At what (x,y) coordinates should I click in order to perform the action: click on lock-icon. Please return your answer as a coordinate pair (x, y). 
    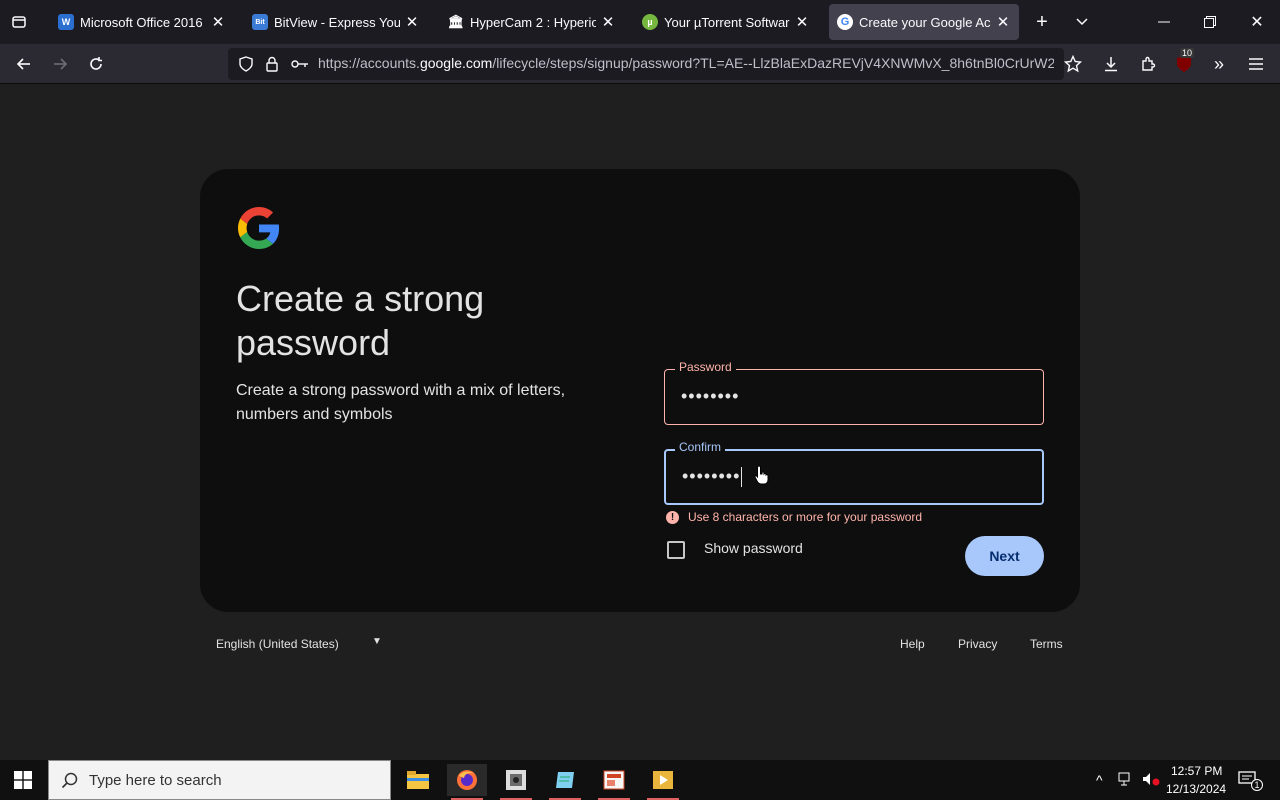
    Looking at the image, I should click on (272, 64).